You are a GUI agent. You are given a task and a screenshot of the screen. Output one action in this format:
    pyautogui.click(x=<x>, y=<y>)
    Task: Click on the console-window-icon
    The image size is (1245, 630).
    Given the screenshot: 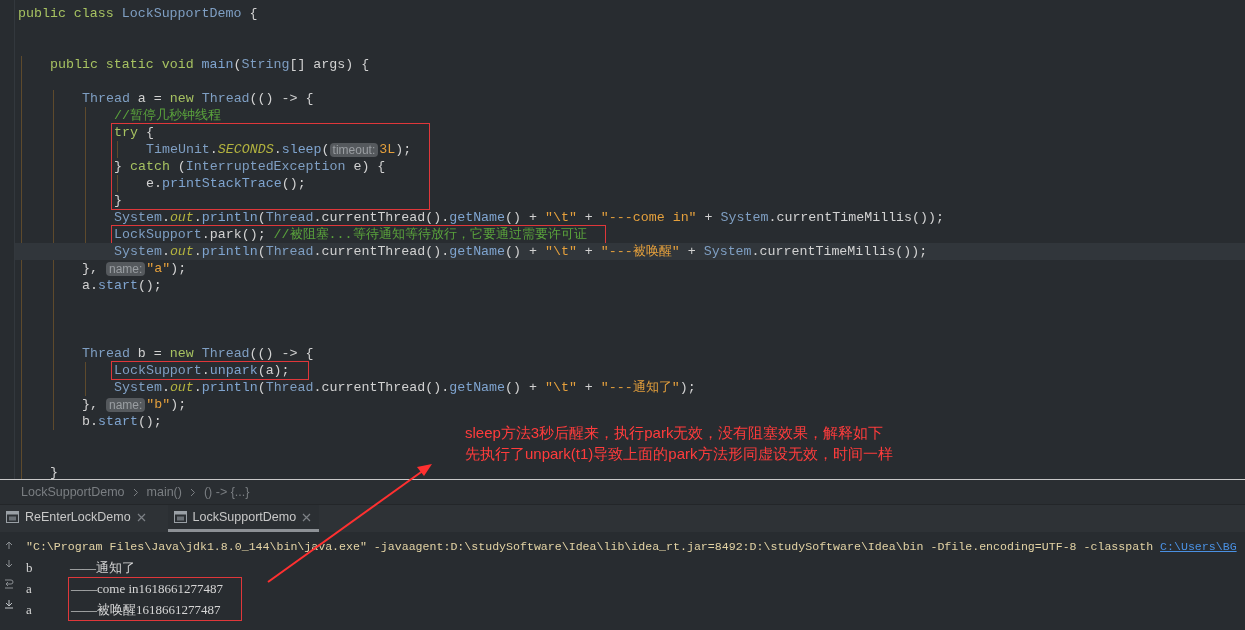 What is the action you would take?
    pyautogui.click(x=12, y=517)
    